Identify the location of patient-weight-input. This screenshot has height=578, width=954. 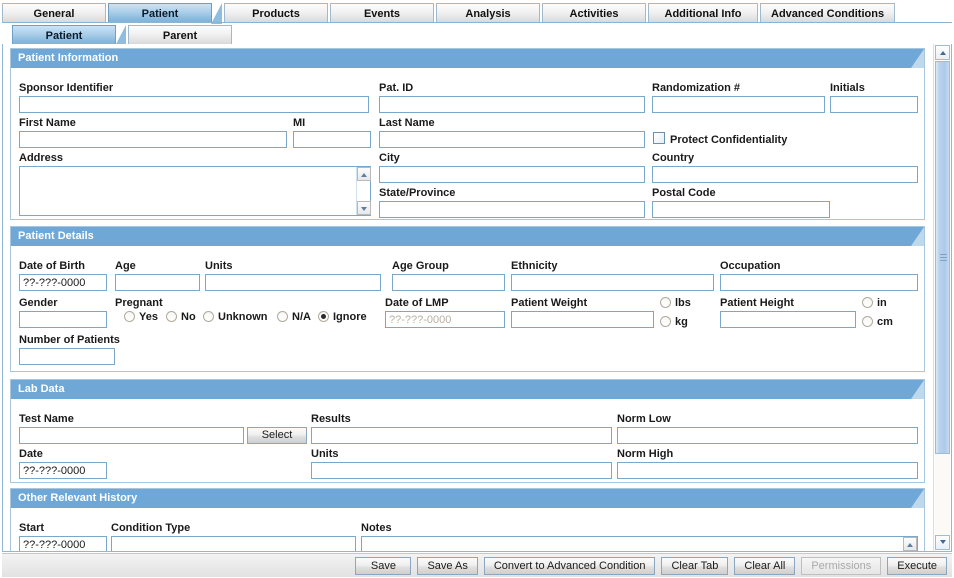
(582, 319).